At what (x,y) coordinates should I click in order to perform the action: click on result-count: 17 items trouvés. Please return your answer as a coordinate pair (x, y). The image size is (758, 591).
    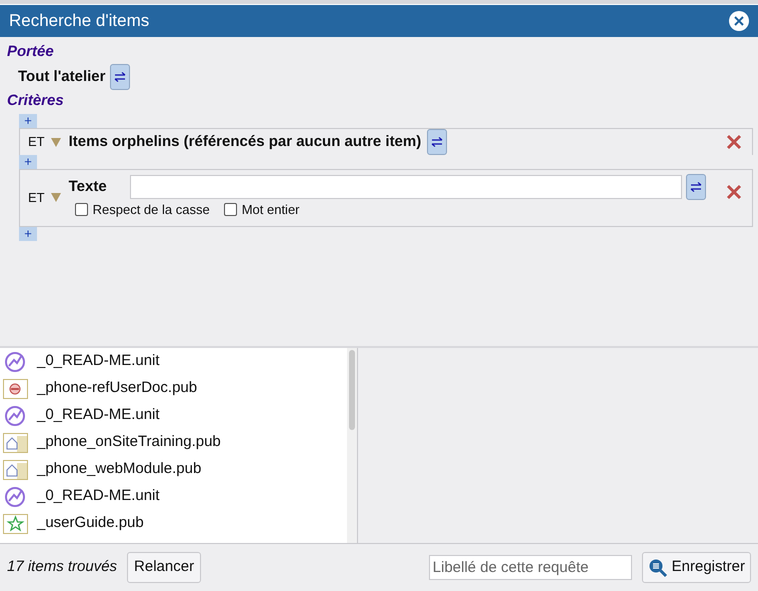
    Looking at the image, I should click on (62, 567).